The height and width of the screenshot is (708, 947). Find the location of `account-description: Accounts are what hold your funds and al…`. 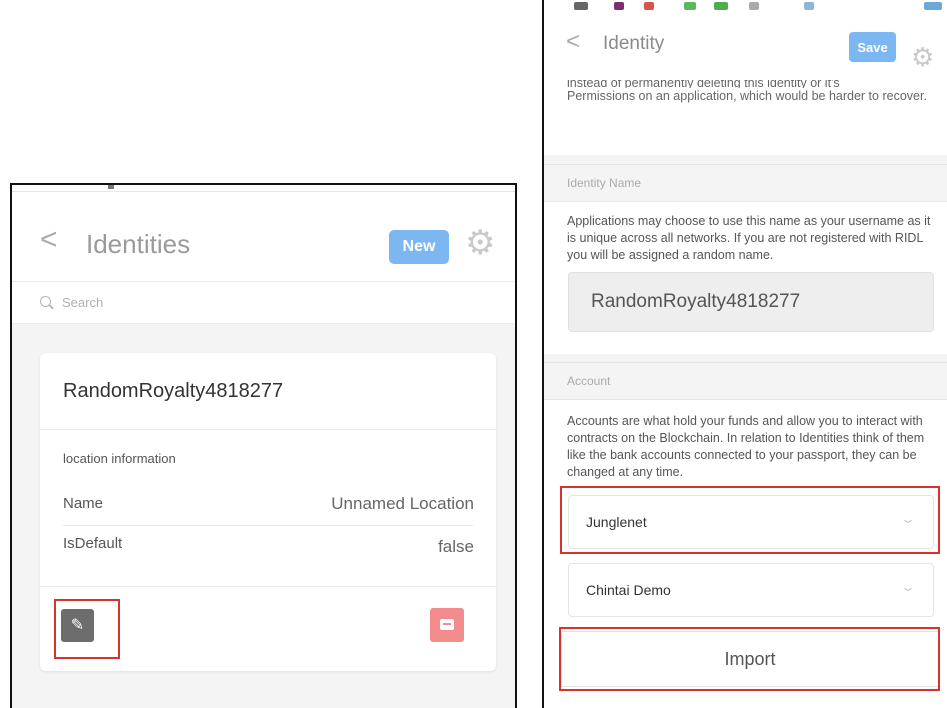

account-description: Accounts are what hold your funds and al… is located at coordinates (746, 446).